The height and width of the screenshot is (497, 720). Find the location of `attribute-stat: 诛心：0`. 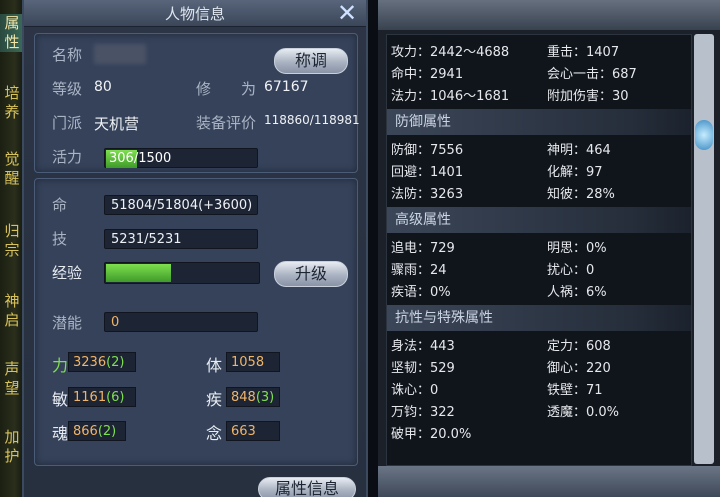

attribute-stat: 诛心：0 is located at coordinates (415, 390).